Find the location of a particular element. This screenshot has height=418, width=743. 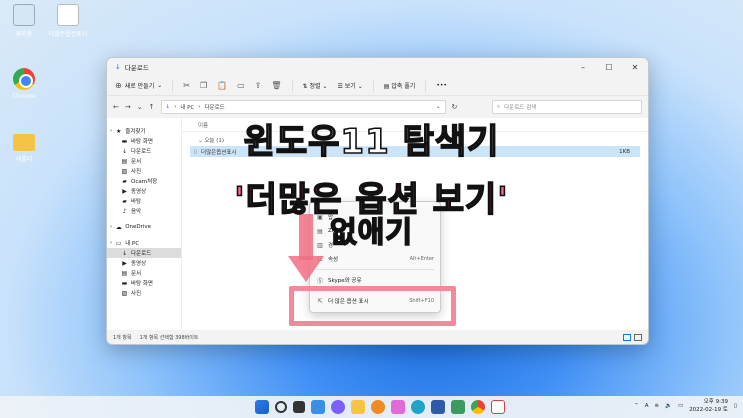

menu-divider is located at coordinates (375, 269).